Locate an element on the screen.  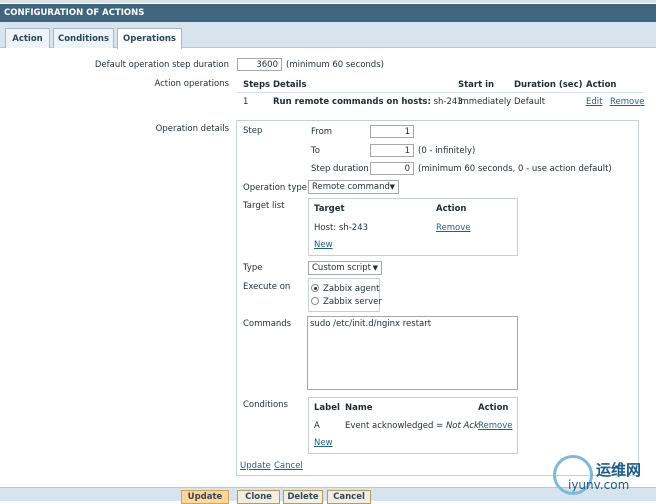
operation-duration: Default is located at coordinates (530, 102).